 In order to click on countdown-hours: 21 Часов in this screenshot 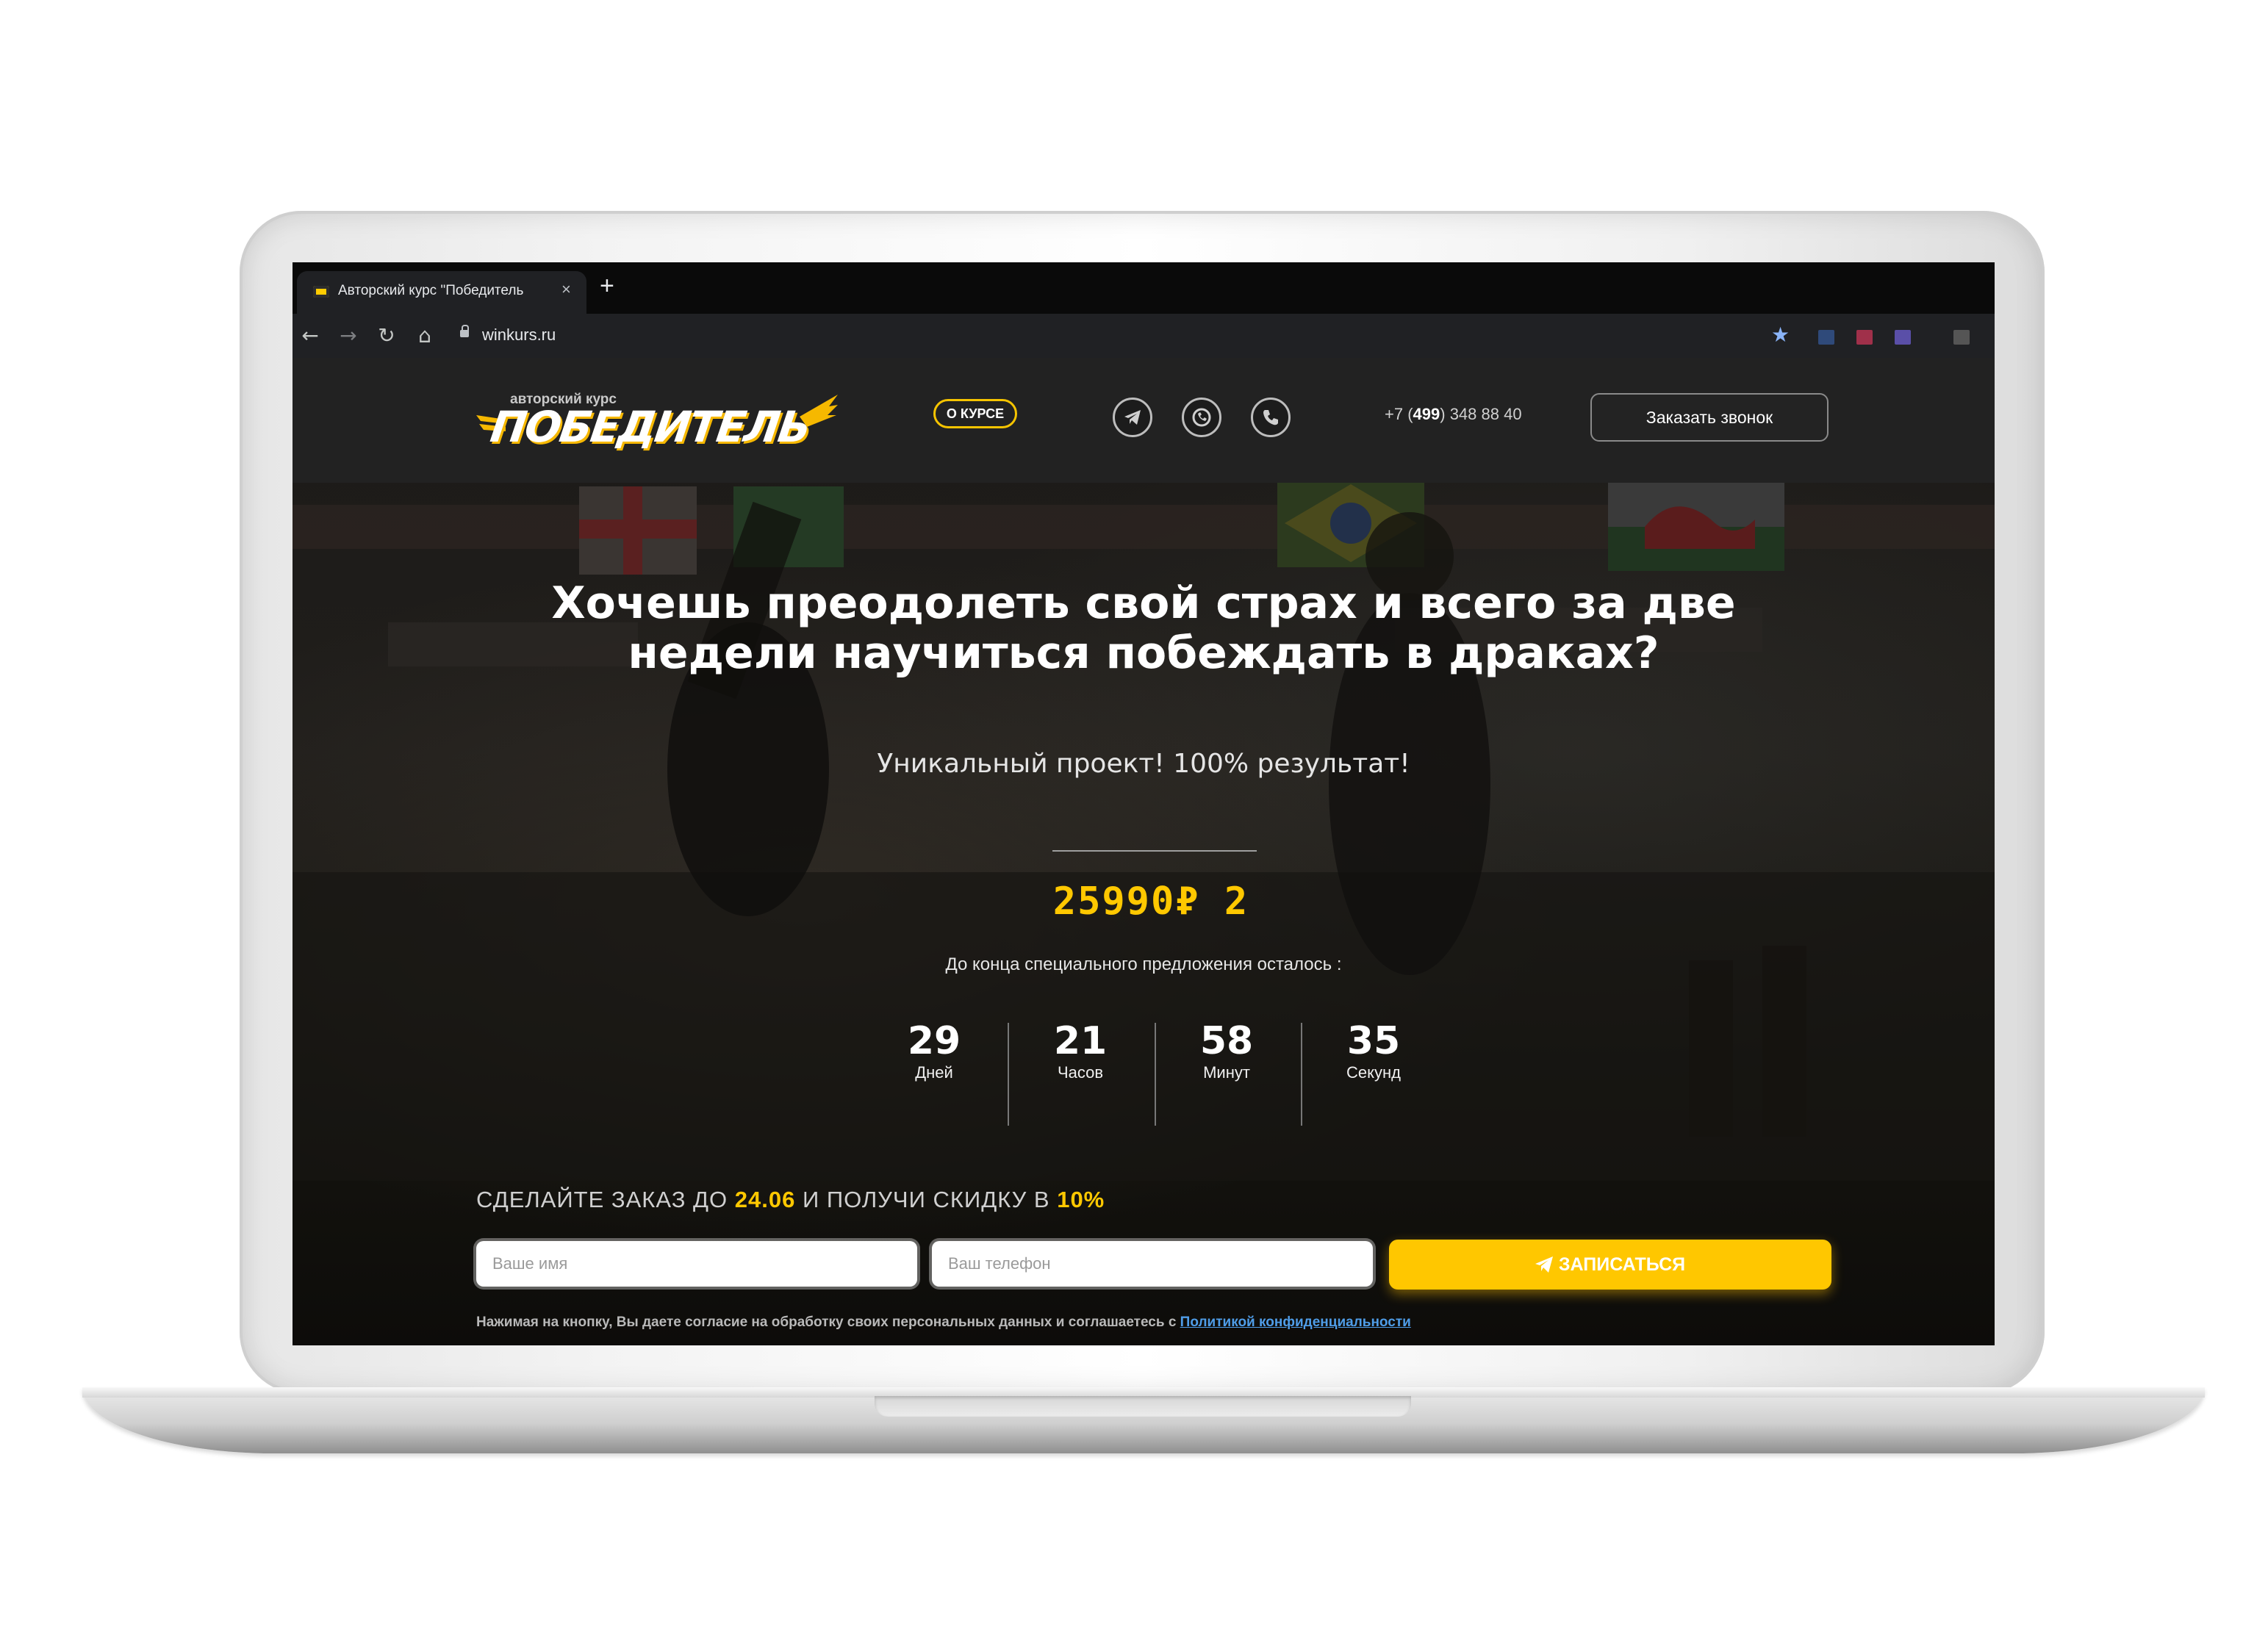, I will do `click(1080, 1050)`.